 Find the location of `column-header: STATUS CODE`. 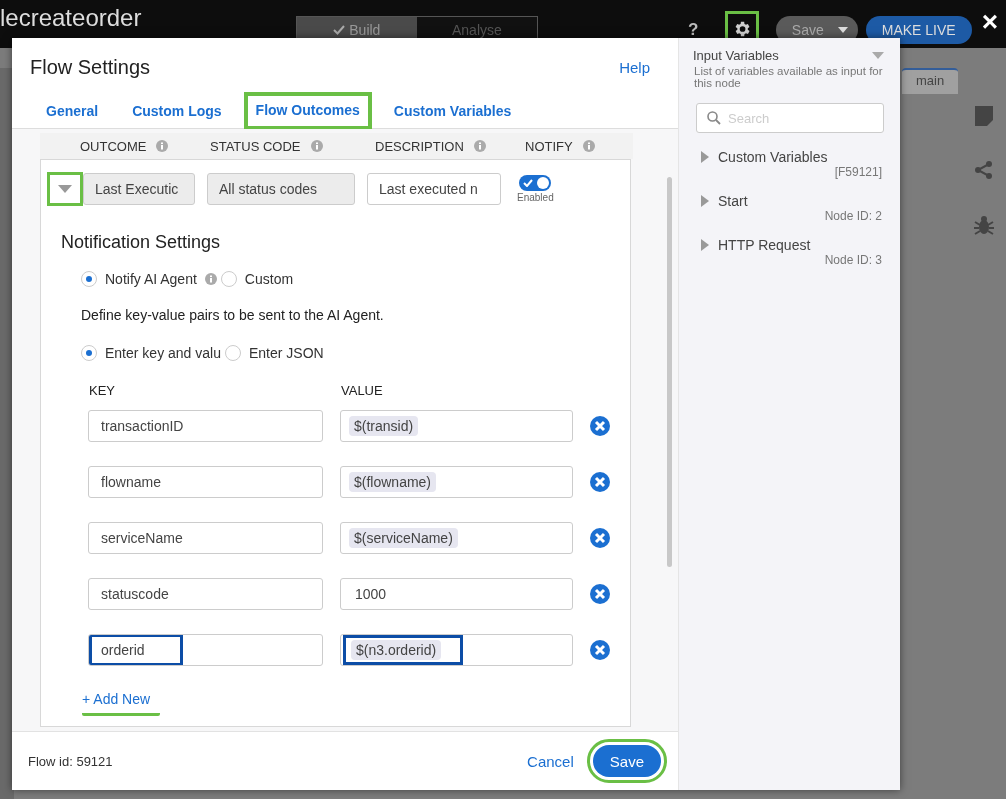

column-header: STATUS CODE is located at coordinates (255, 146).